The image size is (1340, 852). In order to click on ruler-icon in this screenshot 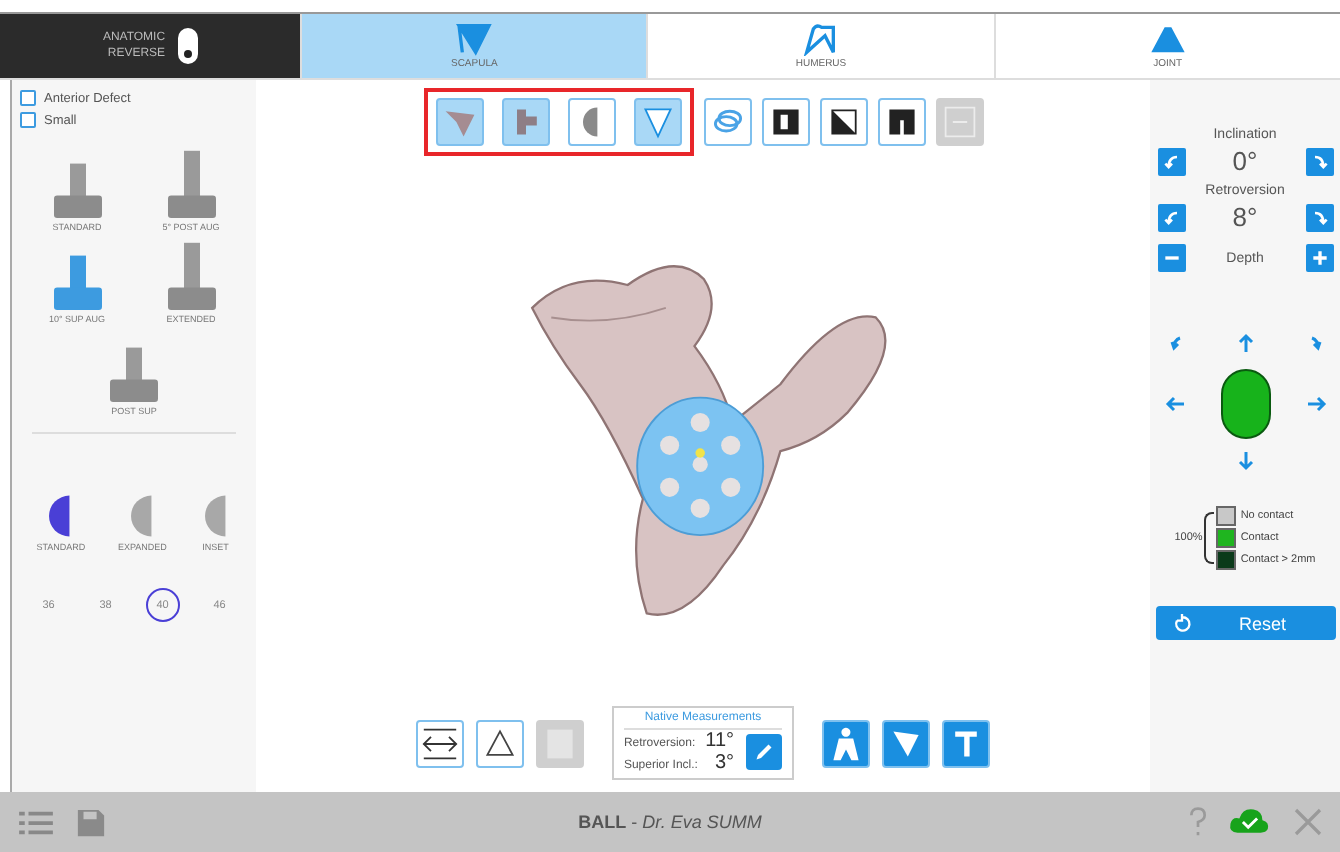, I will do `click(439, 743)`.